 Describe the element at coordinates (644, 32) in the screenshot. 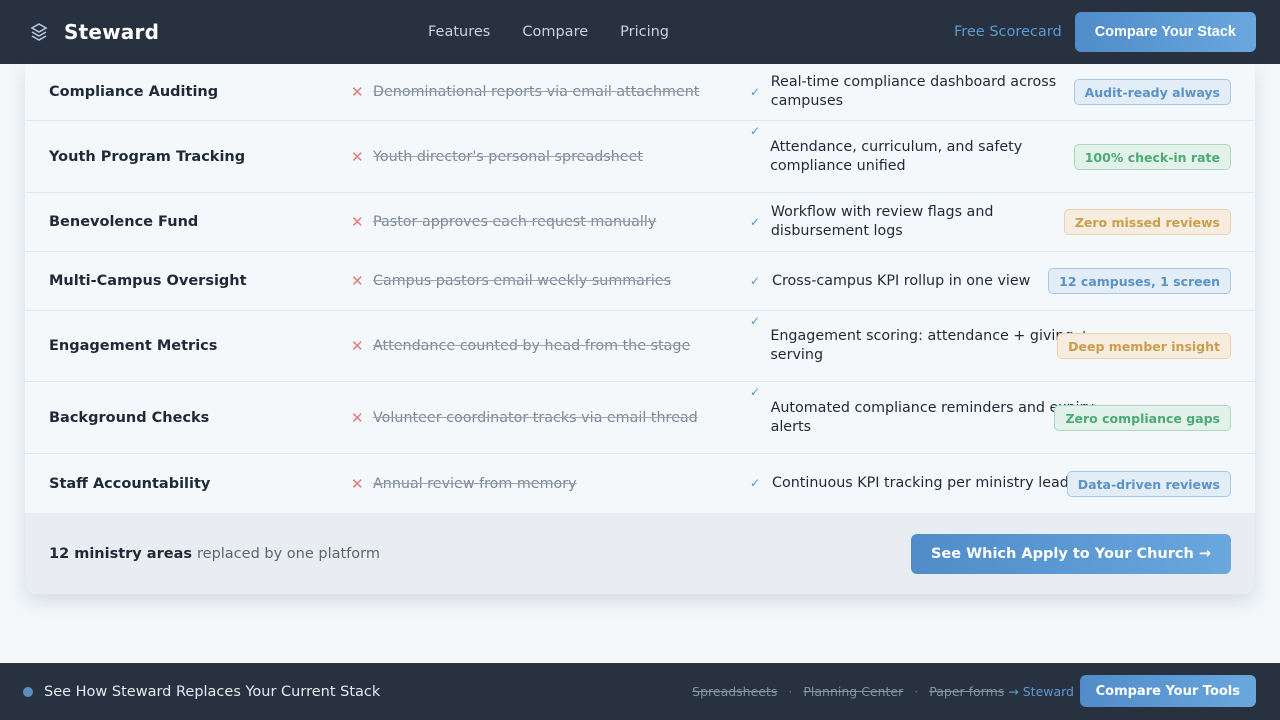

I see `nav-link-pricing: Pricing` at that location.